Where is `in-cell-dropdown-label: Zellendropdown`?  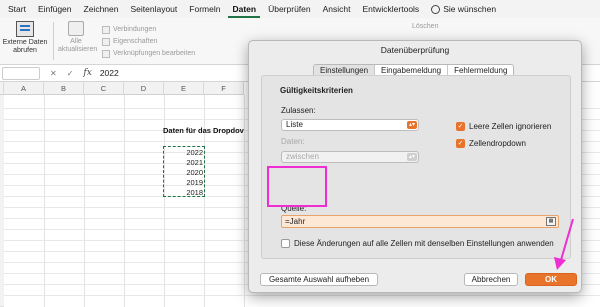 in-cell-dropdown-label: Zellendropdown is located at coordinates (497, 143).